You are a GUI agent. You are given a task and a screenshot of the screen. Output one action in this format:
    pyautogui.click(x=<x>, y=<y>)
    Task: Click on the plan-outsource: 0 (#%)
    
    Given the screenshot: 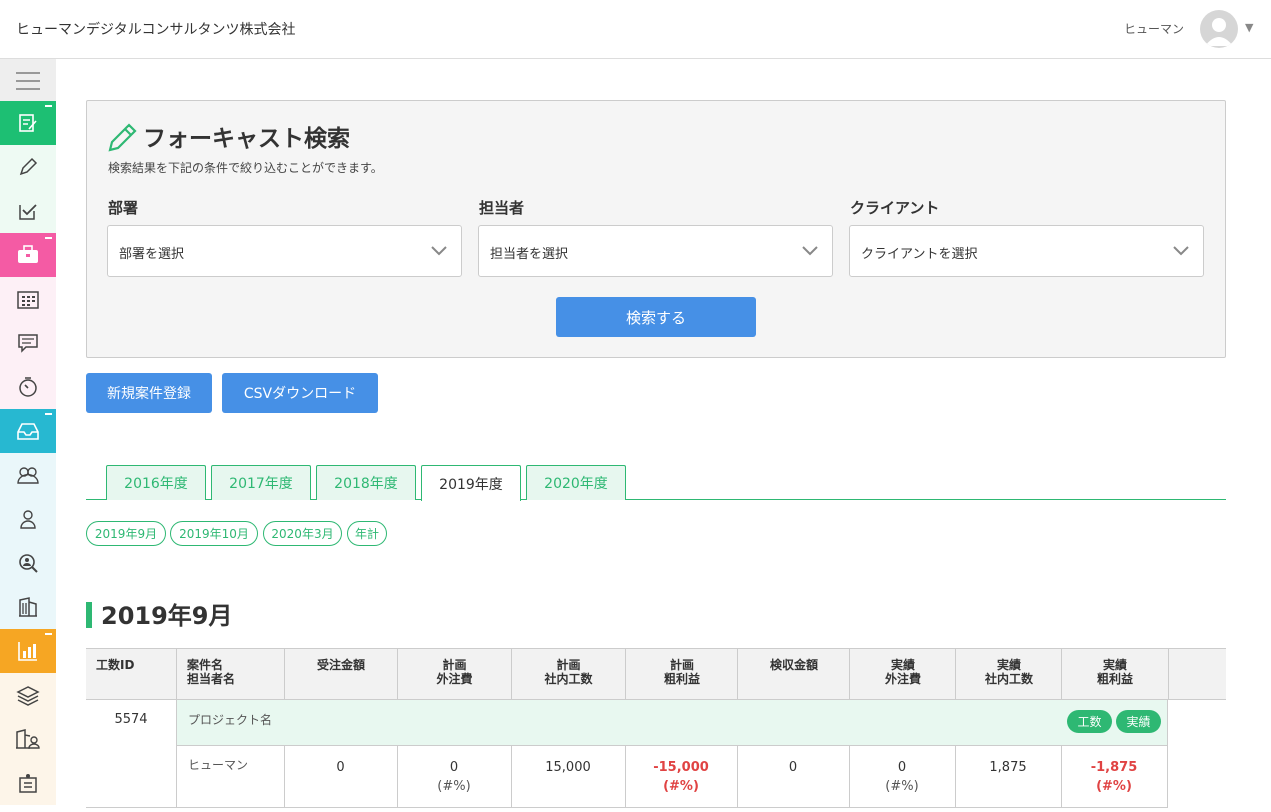 What is the action you would take?
    pyautogui.click(x=454, y=777)
    